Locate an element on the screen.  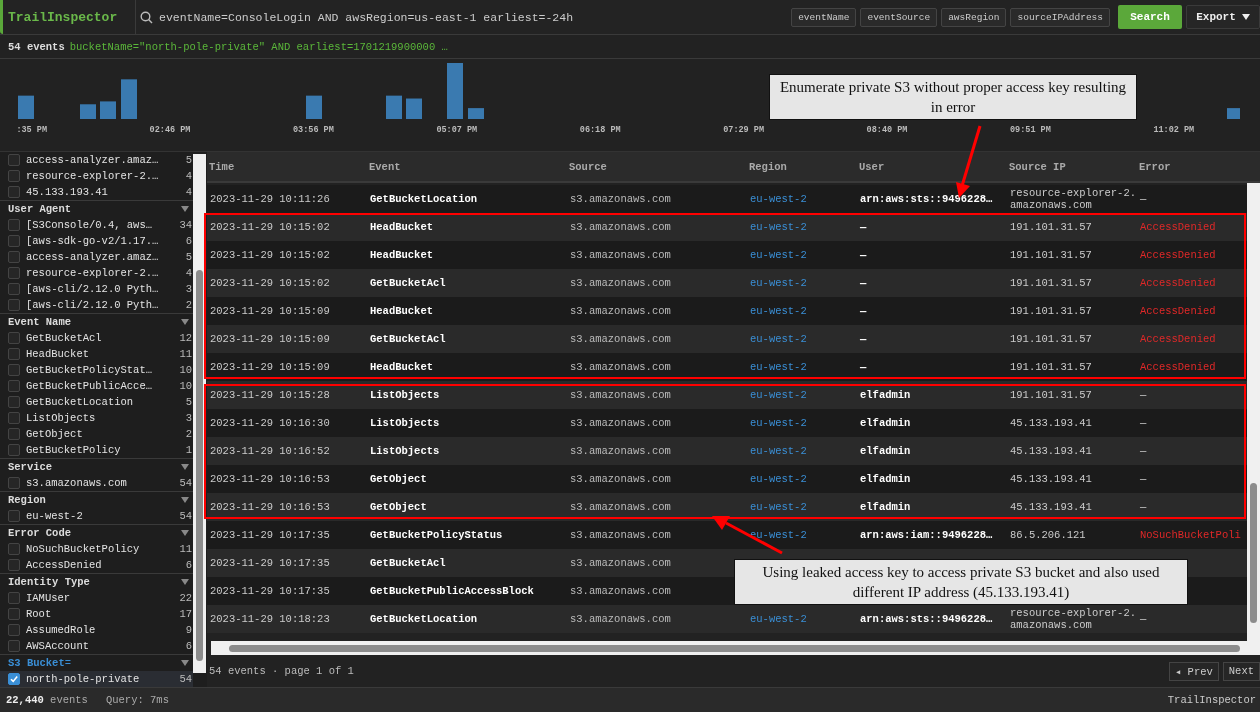
facet-header: S3 Bucket= is located at coordinates (96, 663).